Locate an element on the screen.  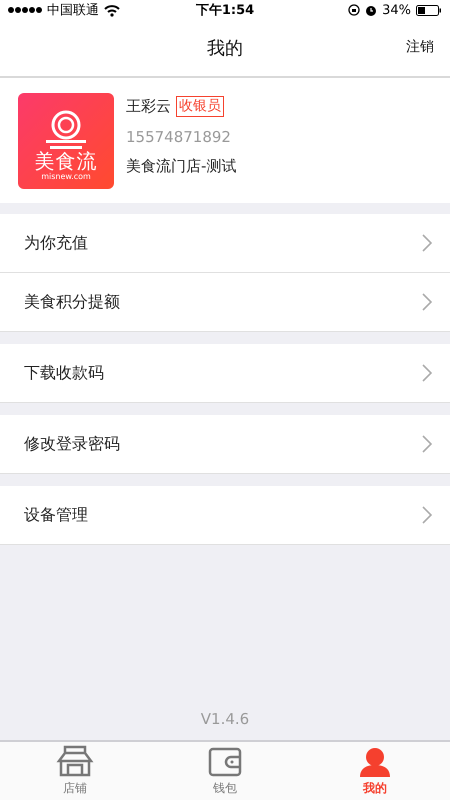
rotation-lock-icon is located at coordinates (354, 10).